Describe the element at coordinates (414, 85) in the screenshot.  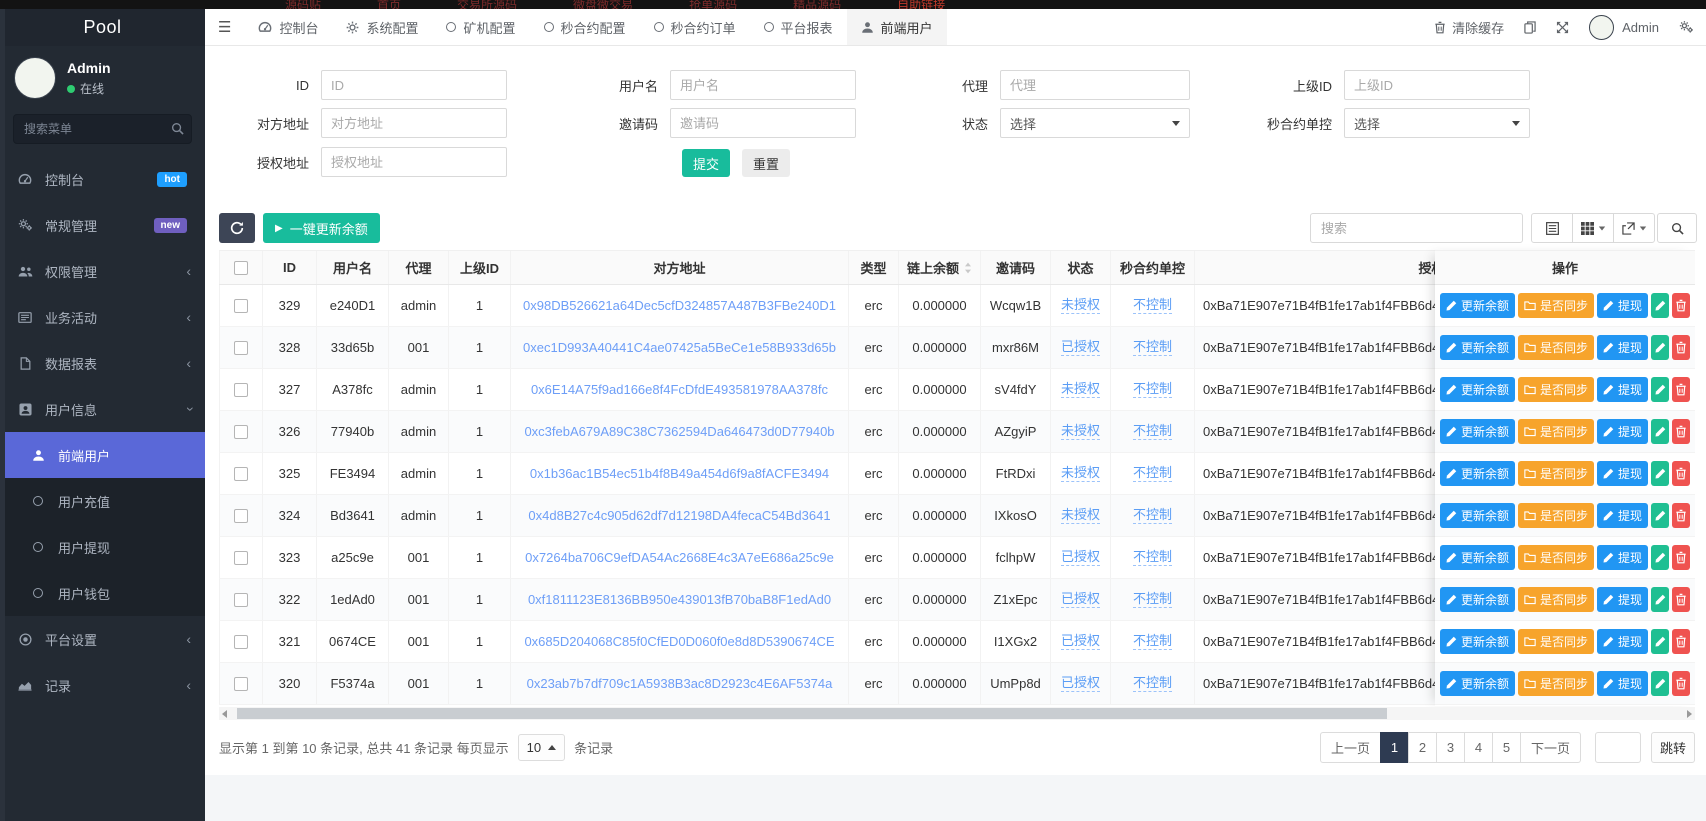
I see `id-input` at that location.